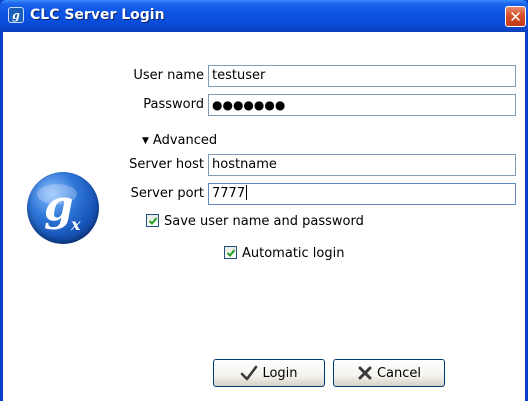  What do you see at coordinates (362, 165) in the screenshot?
I see `server-host-field: hostname` at bounding box center [362, 165].